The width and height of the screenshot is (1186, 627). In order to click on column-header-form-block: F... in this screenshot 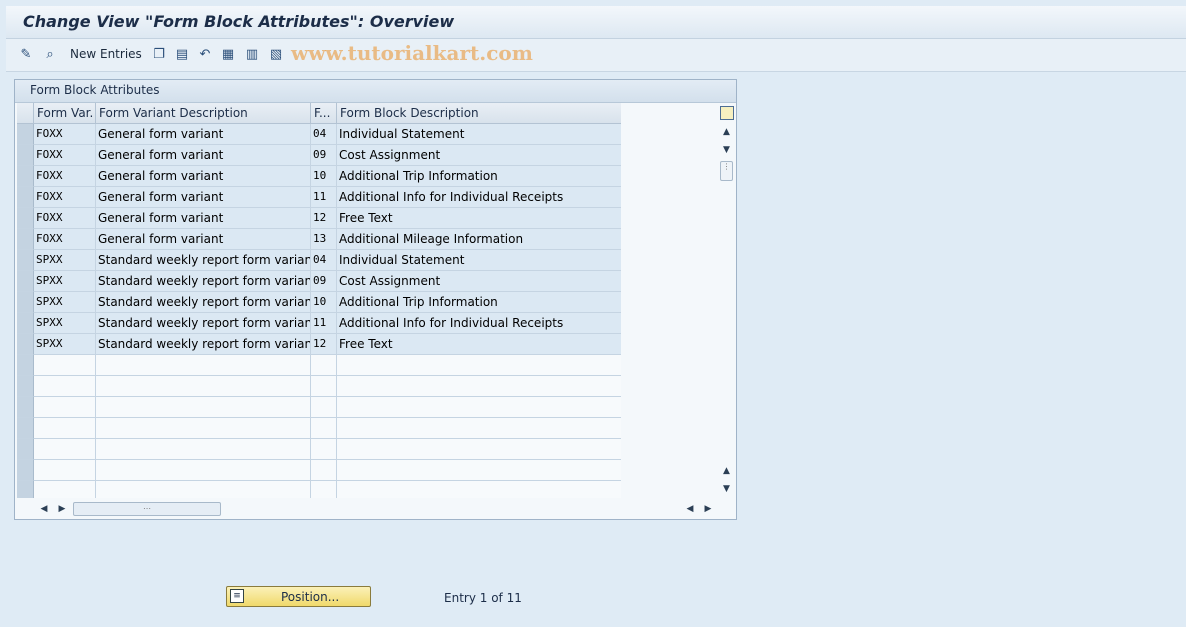, I will do `click(324, 113)`.